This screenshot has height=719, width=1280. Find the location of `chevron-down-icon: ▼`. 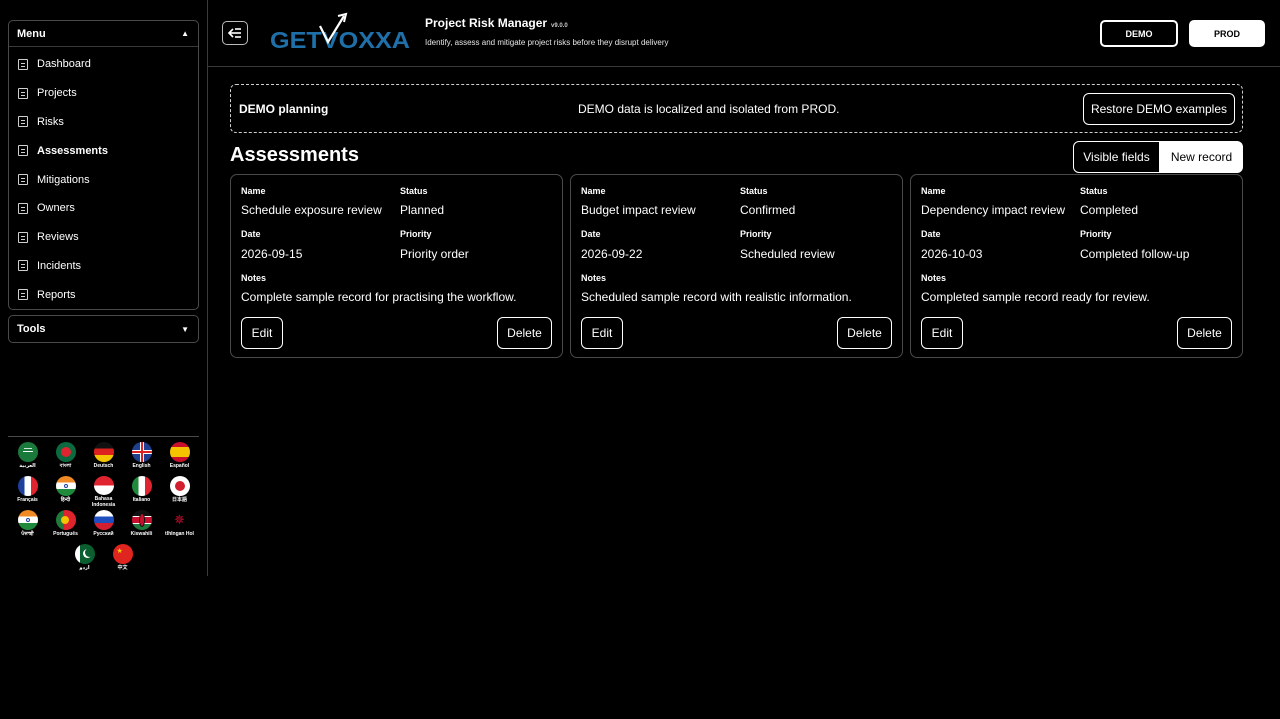

chevron-down-icon: ▼ is located at coordinates (185, 329).